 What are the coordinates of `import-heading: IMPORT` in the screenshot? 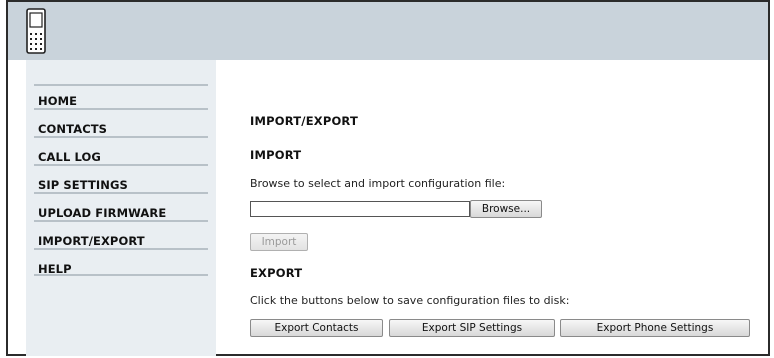 It's located at (276, 155).